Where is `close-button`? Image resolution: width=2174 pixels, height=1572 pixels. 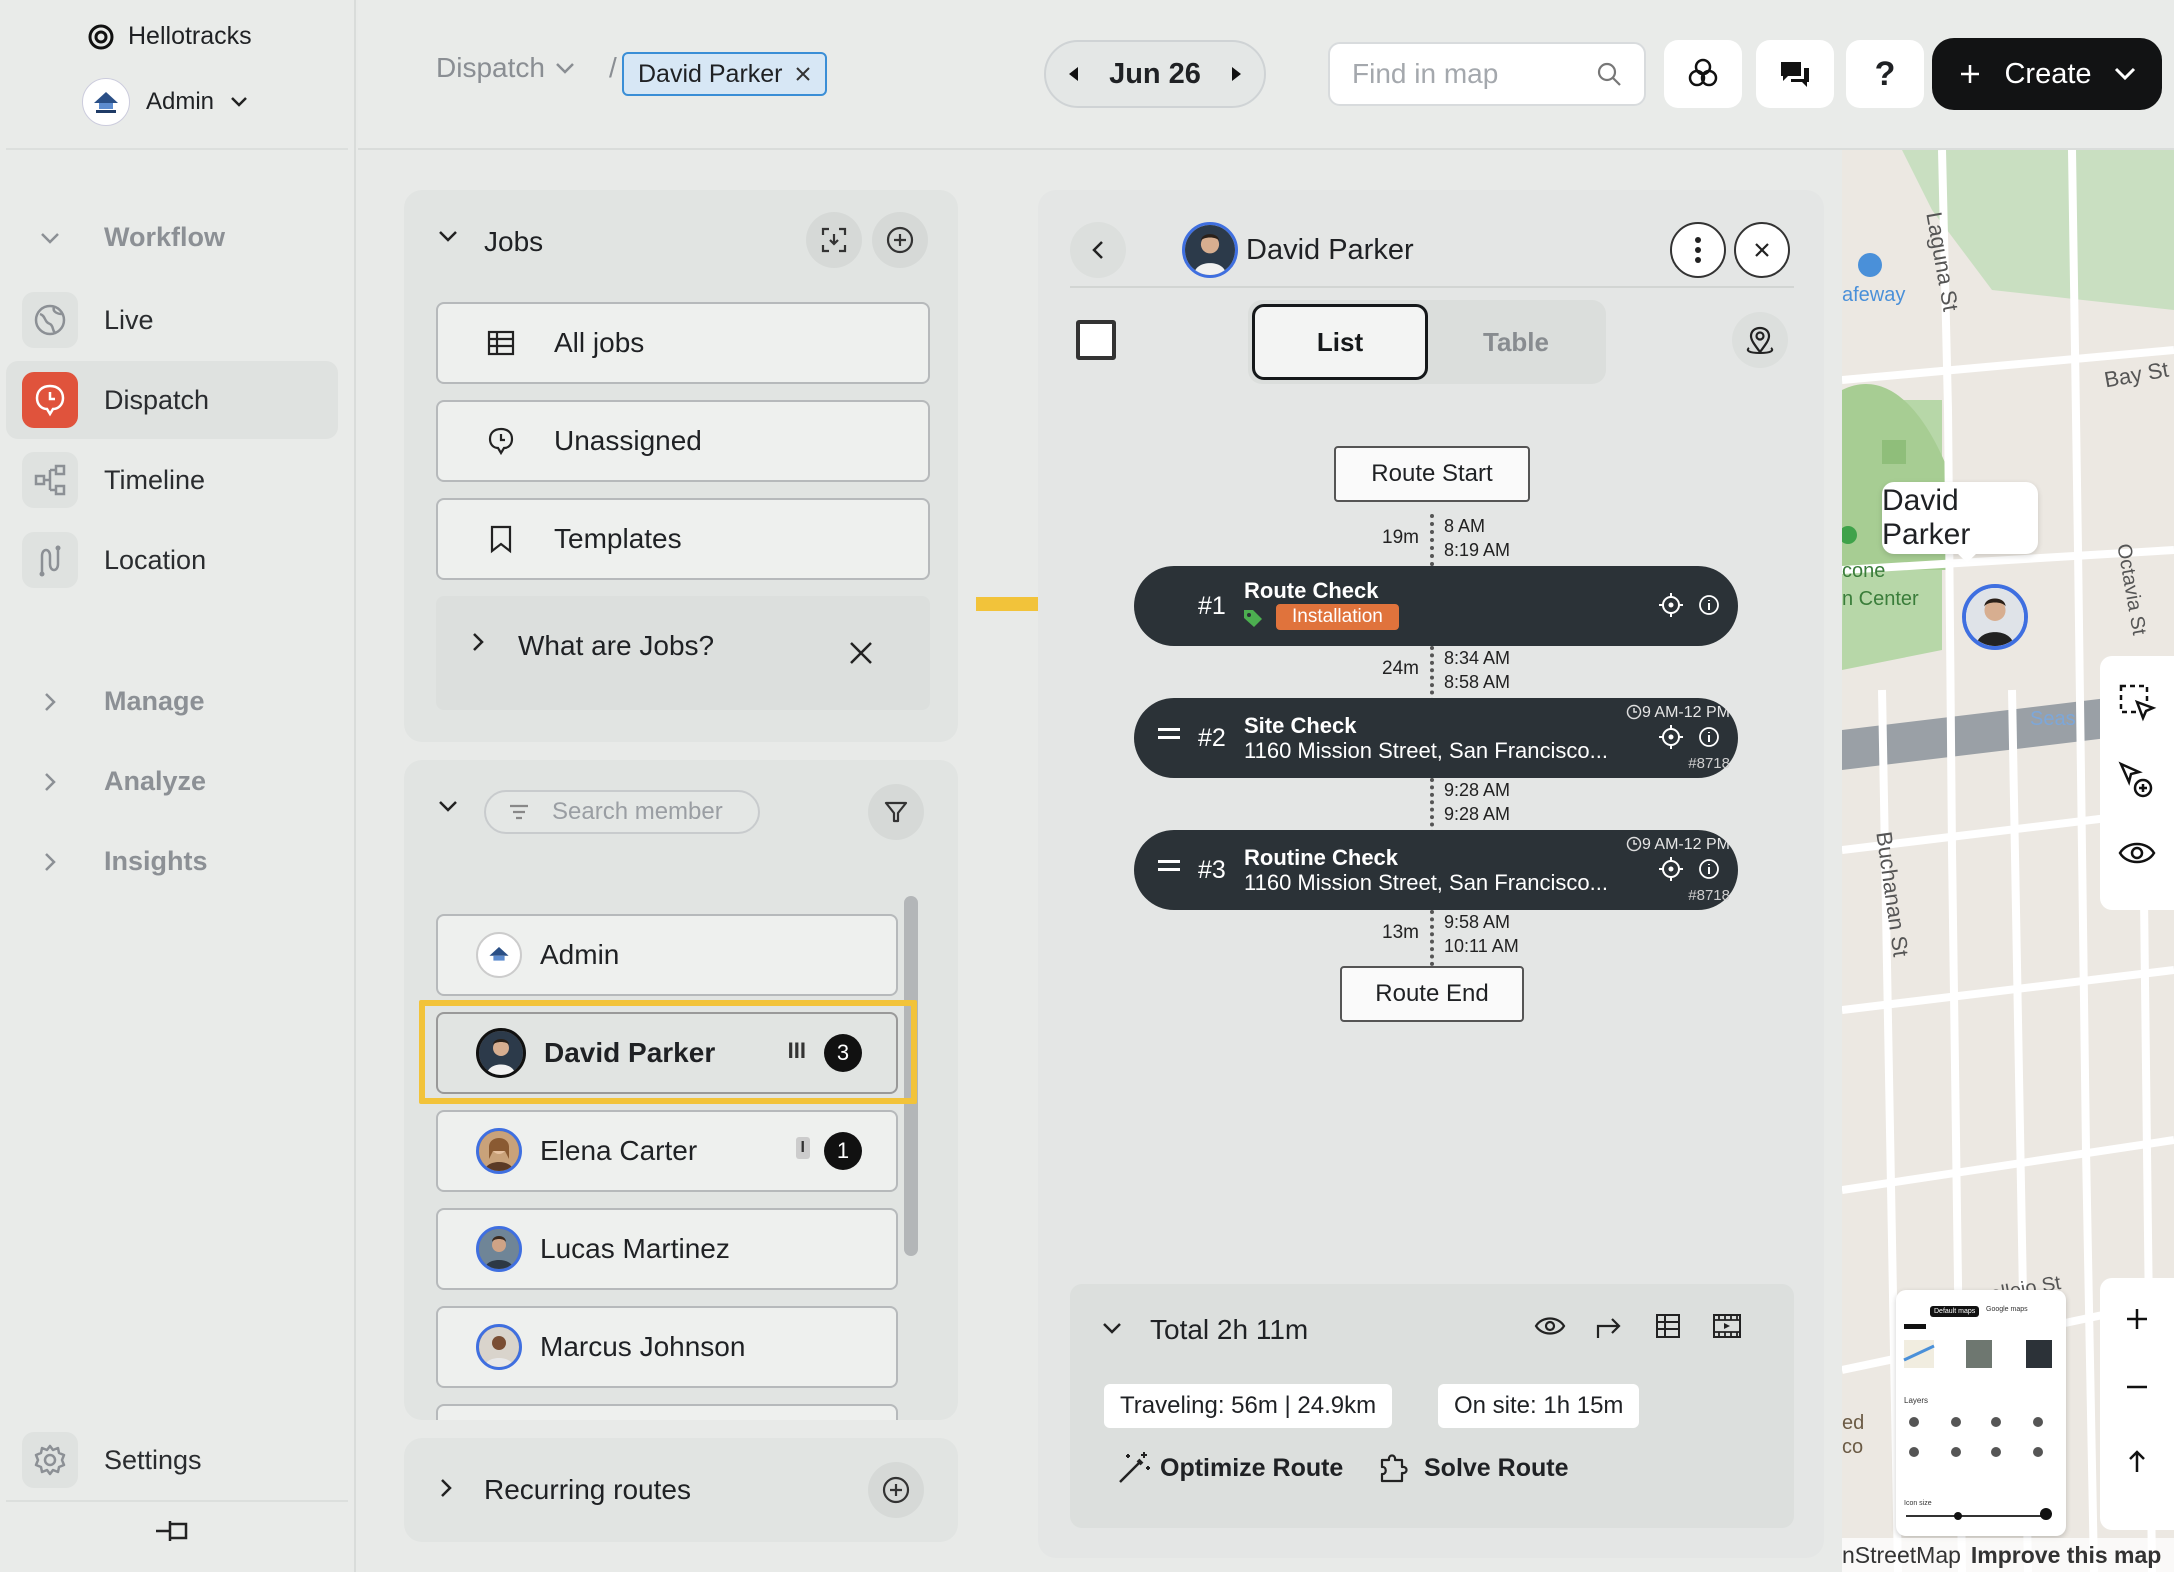 close-button is located at coordinates (1762, 250).